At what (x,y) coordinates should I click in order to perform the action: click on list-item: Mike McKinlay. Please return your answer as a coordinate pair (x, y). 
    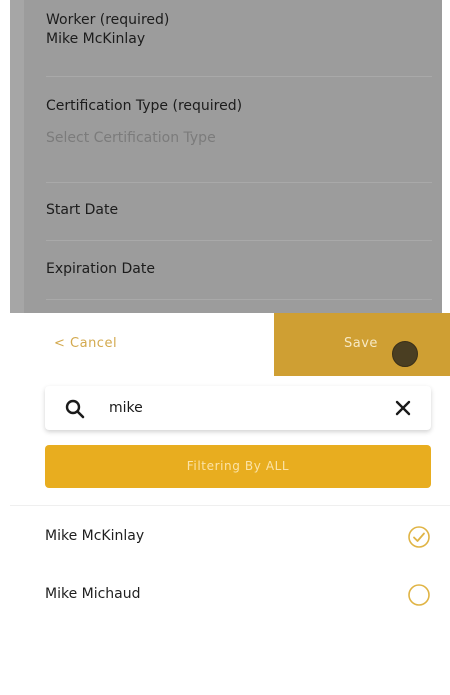
    Looking at the image, I should click on (230, 537).